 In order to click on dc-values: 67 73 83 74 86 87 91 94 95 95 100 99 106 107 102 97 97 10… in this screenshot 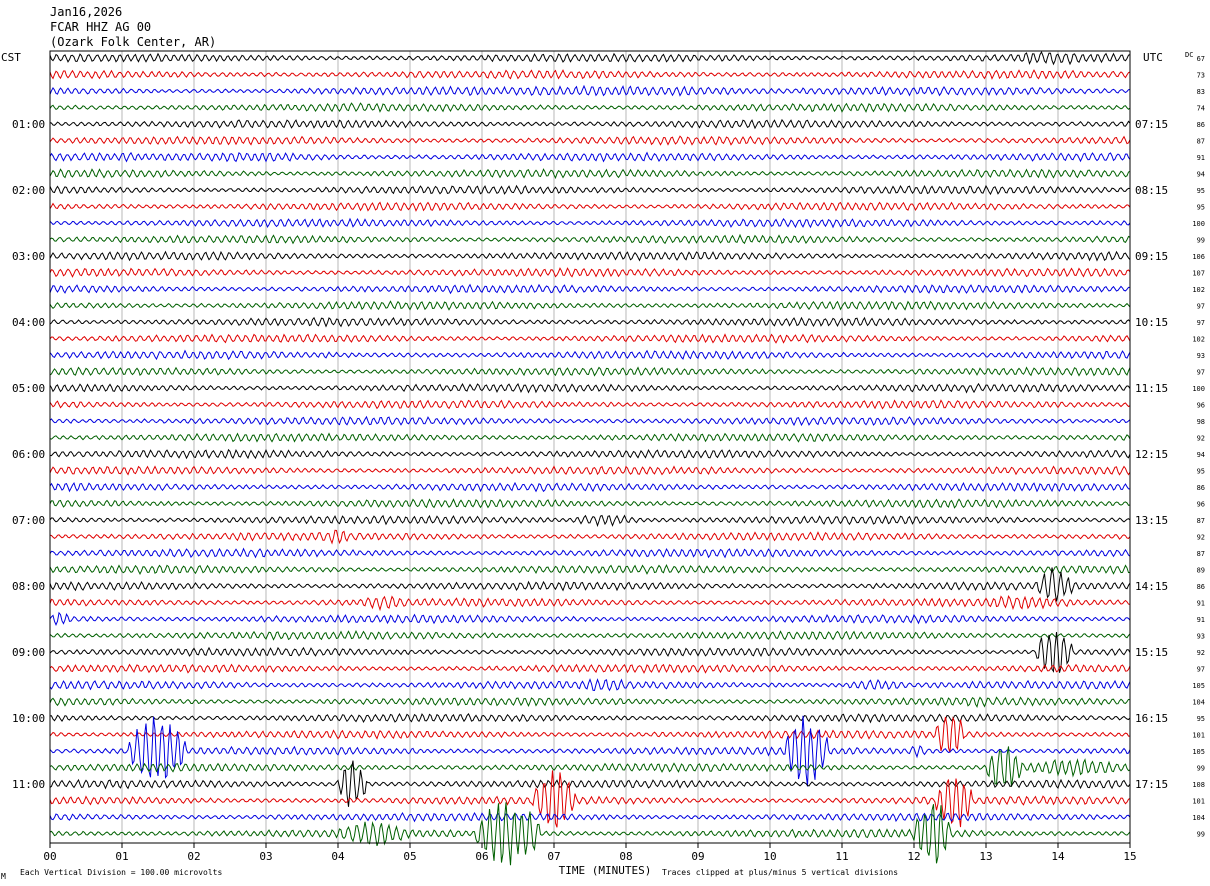, I will do `click(1198, 447)`.